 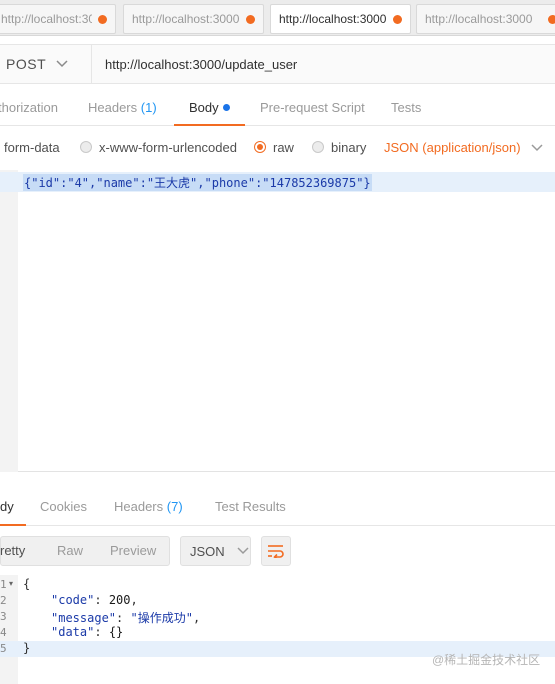 I want to click on view-preview-button: Preview, so click(x=133, y=550).